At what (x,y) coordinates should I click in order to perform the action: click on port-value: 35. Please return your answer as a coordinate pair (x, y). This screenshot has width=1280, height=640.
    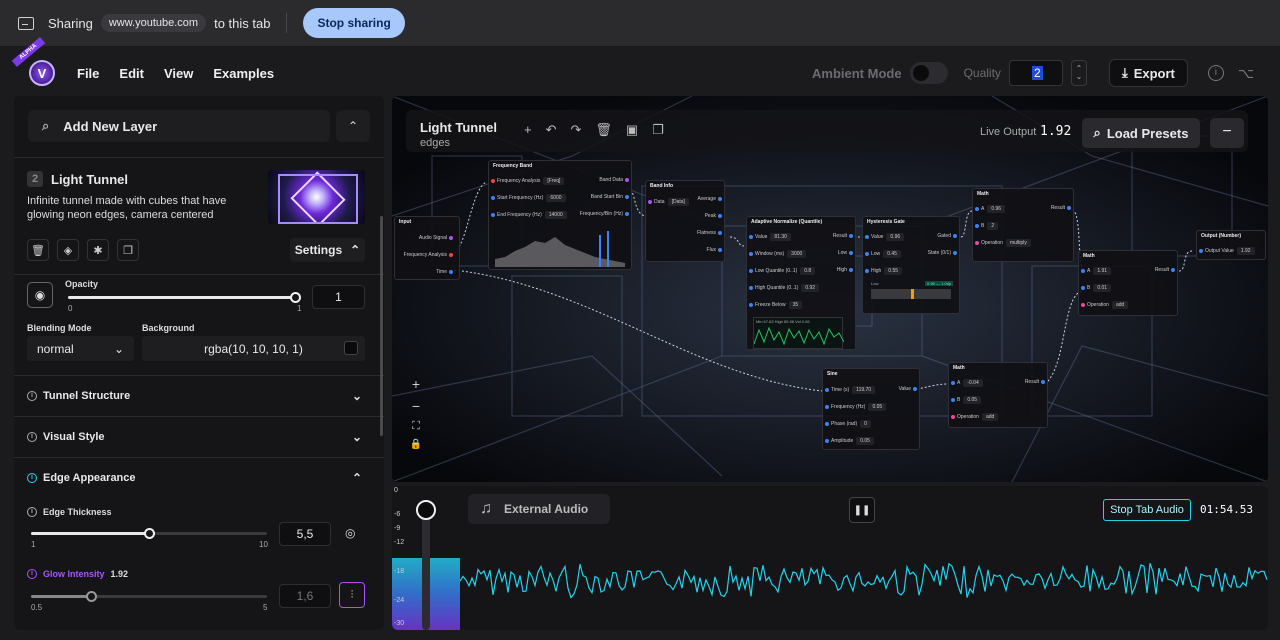
    Looking at the image, I should click on (795, 305).